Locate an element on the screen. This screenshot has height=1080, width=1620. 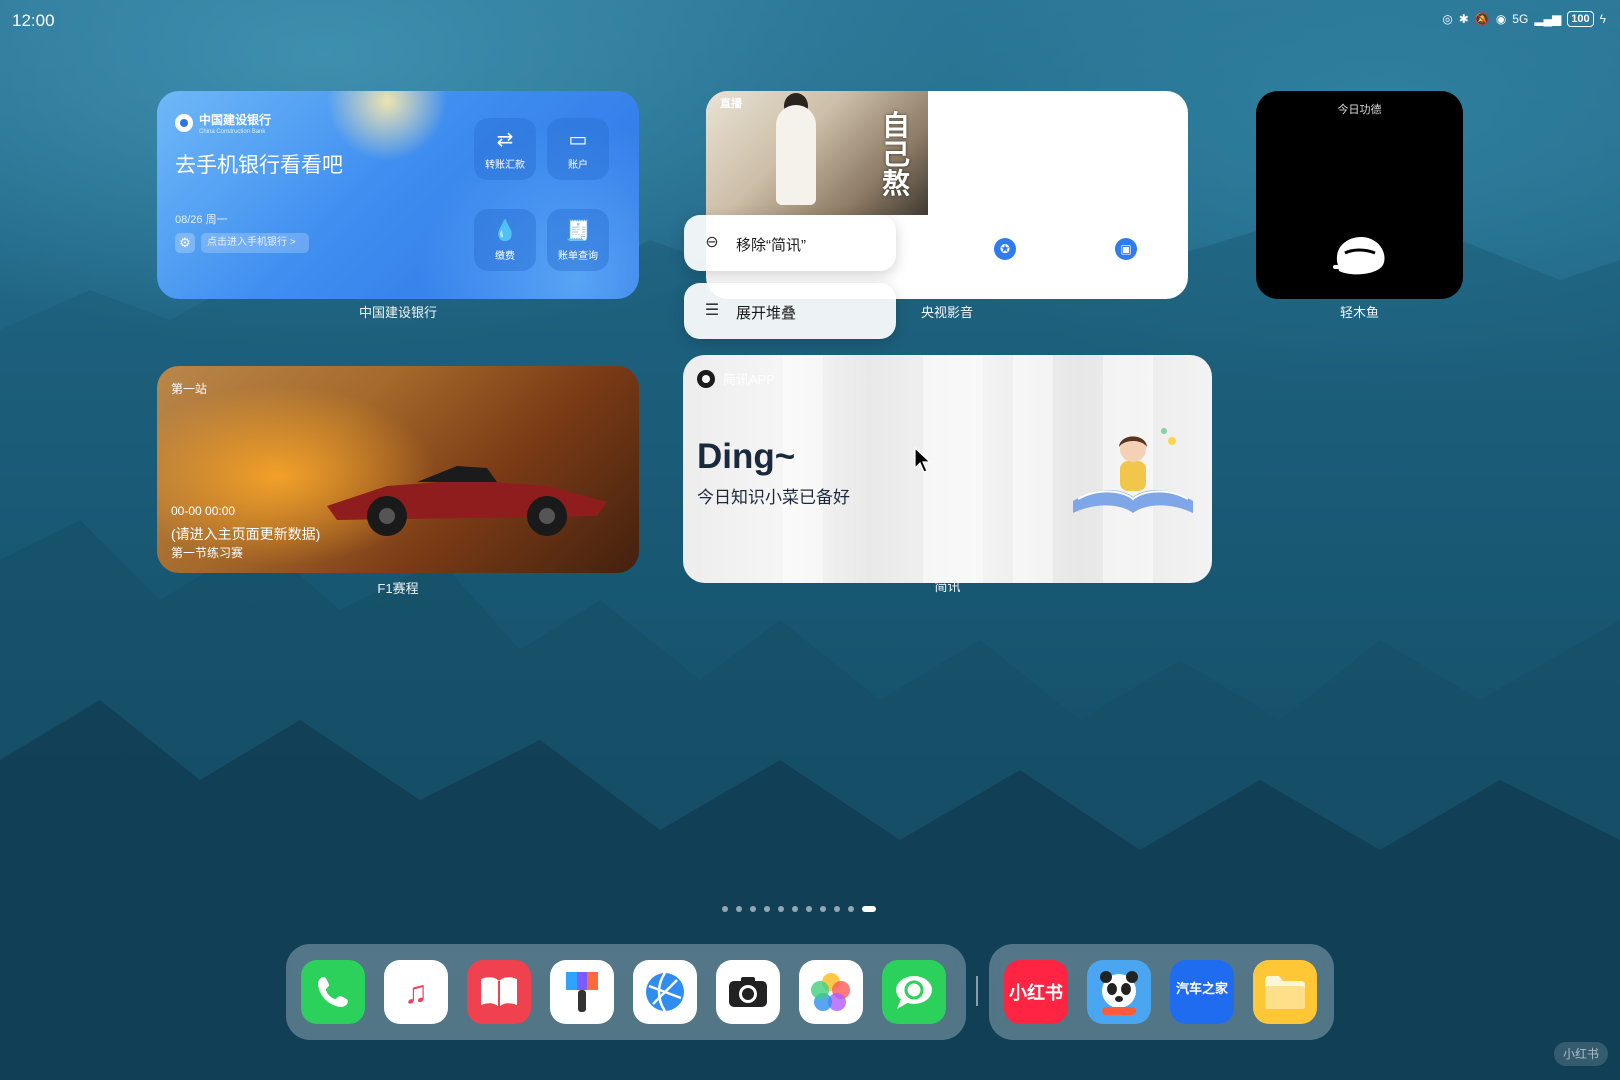
ccb-bill-query-button: 🧾 账单查询 is located at coordinates (578, 240).